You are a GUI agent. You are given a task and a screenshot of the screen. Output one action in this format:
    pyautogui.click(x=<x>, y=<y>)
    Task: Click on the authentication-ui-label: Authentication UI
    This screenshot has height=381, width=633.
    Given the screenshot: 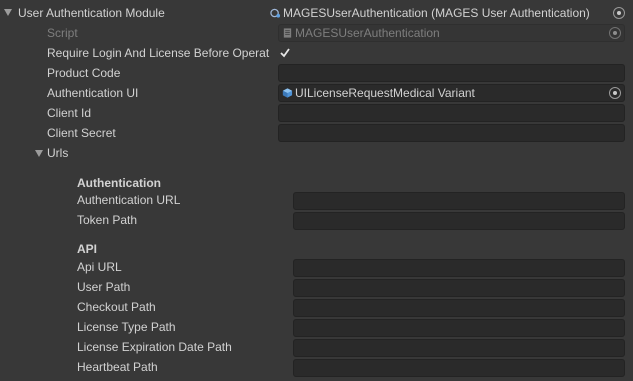 What is the action you would take?
    pyautogui.click(x=93, y=93)
    